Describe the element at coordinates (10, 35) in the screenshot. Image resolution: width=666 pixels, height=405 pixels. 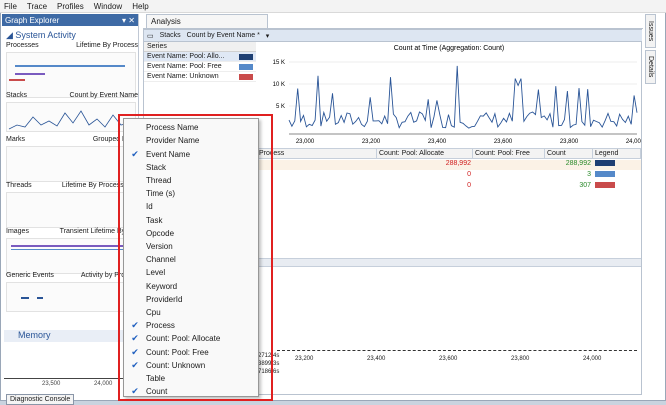
I see `collapse-icon: ◢` at that location.